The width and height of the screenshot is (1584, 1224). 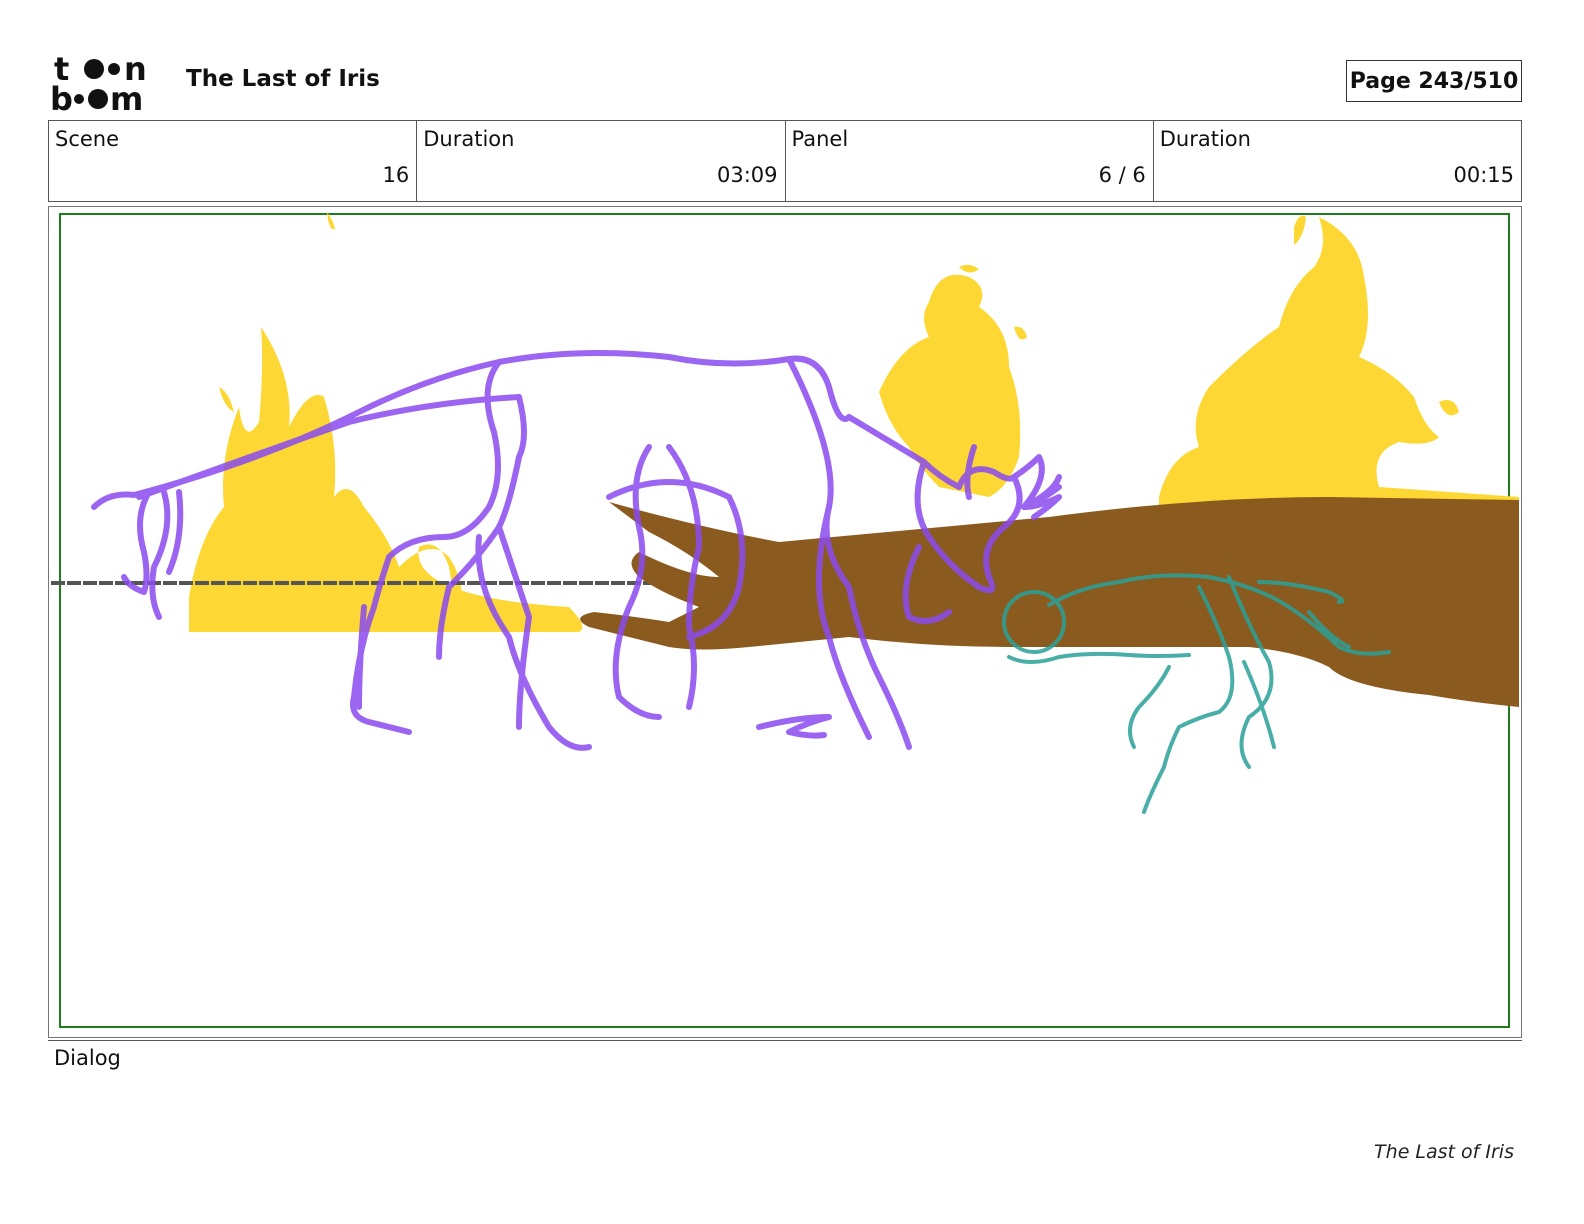 I want to click on dialog-divider, so click(x=785, y=1040).